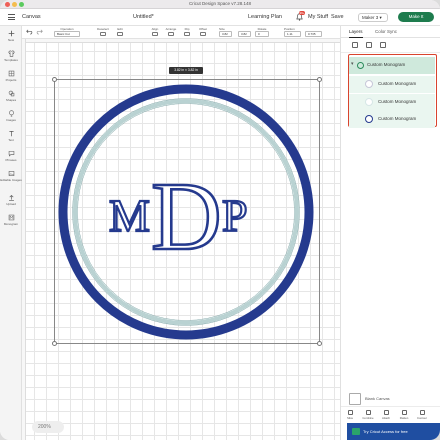 Image resolution: width=440 pixels, height=440 pixels. I want to click on sidebar-item-shapes: Shapes, so click(11, 96).